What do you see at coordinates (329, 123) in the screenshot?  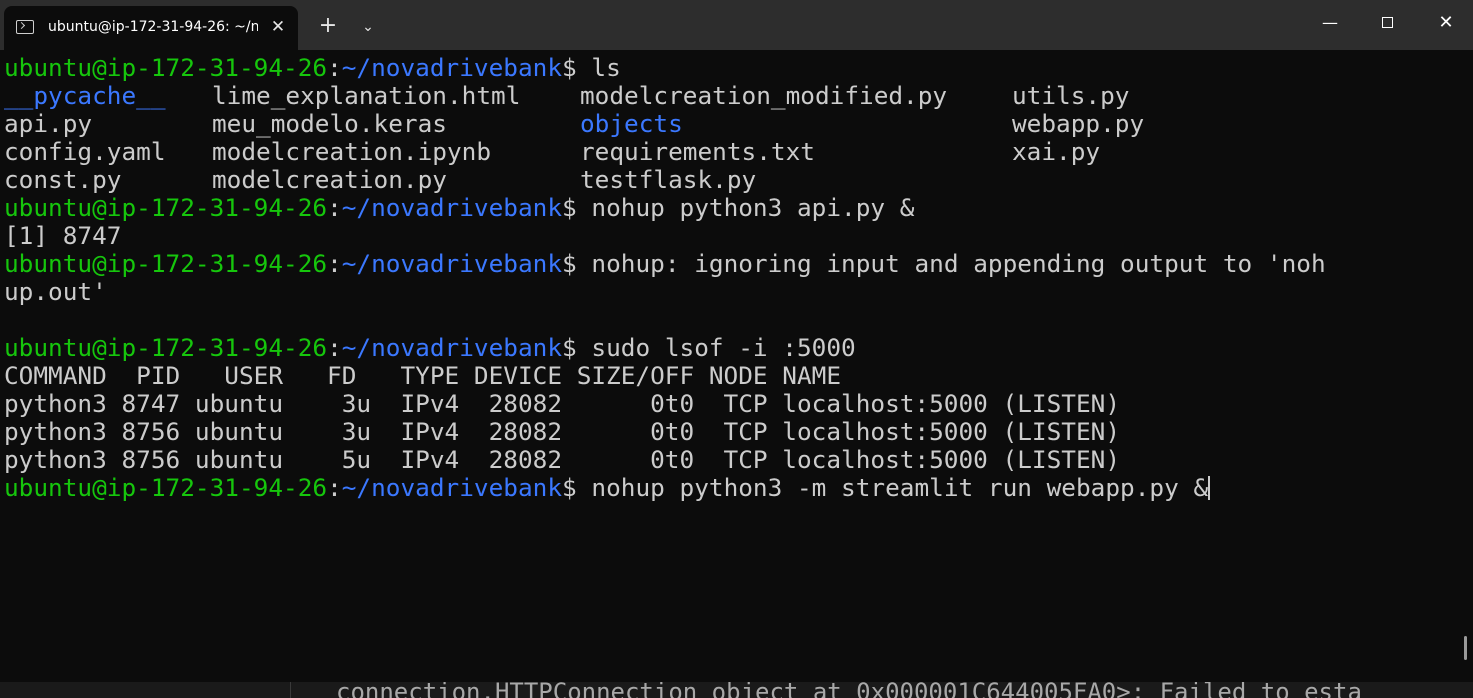 I see `ls-entry: meu_modelo.keras` at bounding box center [329, 123].